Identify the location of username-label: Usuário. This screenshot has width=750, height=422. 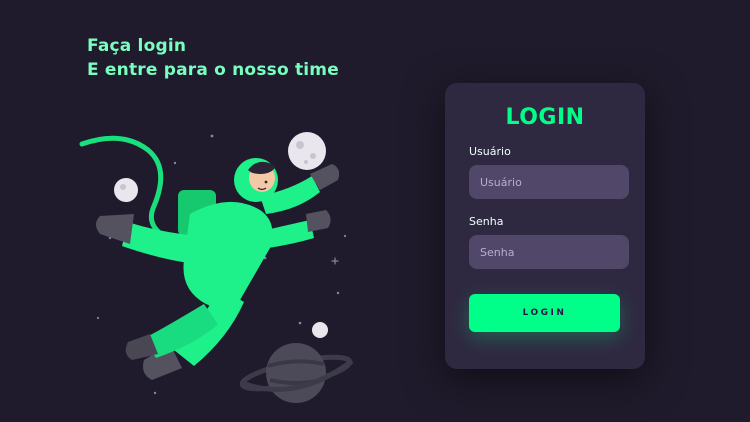
(490, 151).